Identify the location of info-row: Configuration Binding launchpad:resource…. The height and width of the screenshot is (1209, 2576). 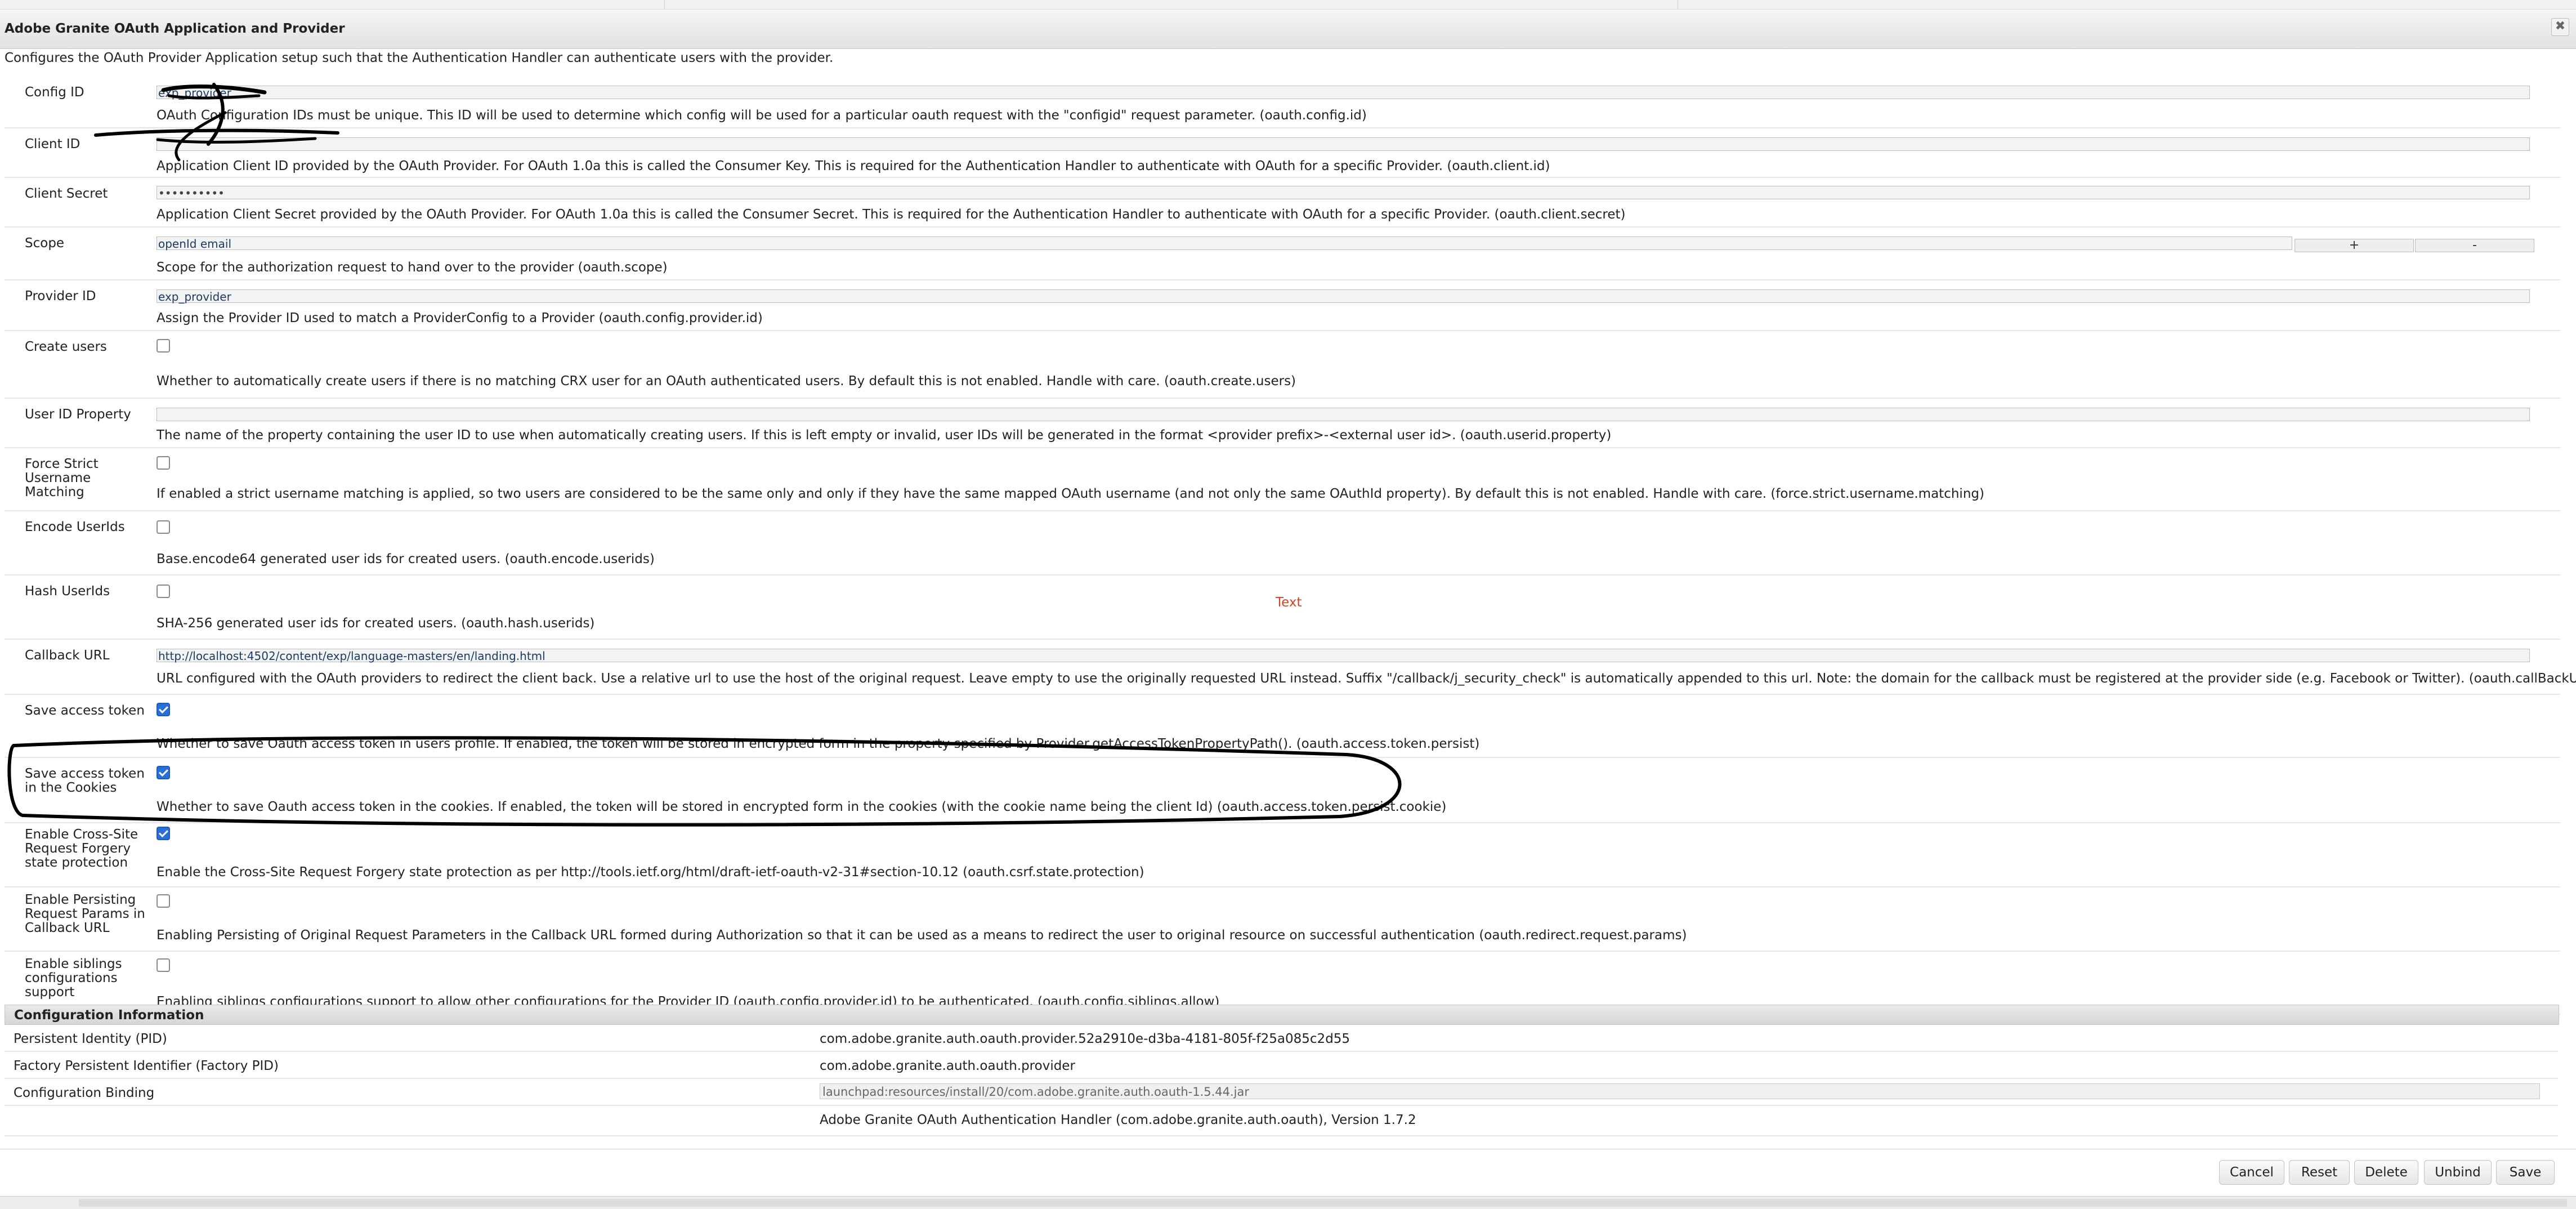
(1281, 1092).